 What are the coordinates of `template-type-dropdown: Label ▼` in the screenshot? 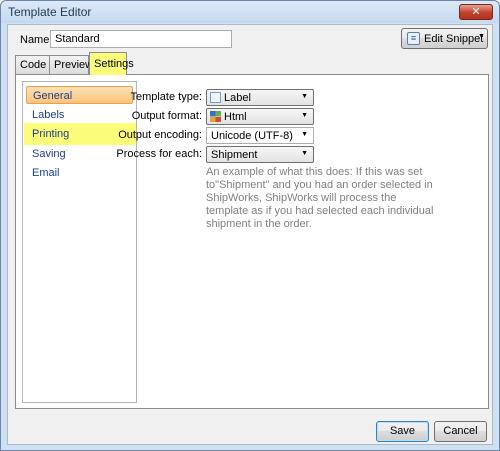 It's located at (260, 97).